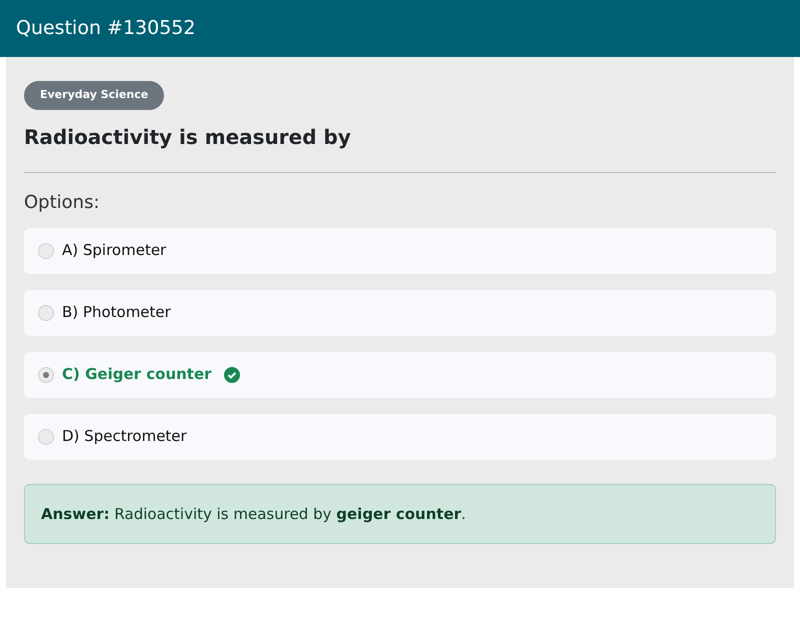 This screenshot has width=800, height=618. Describe the element at coordinates (116, 313) in the screenshot. I see `option-label: B) Photometer` at that location.